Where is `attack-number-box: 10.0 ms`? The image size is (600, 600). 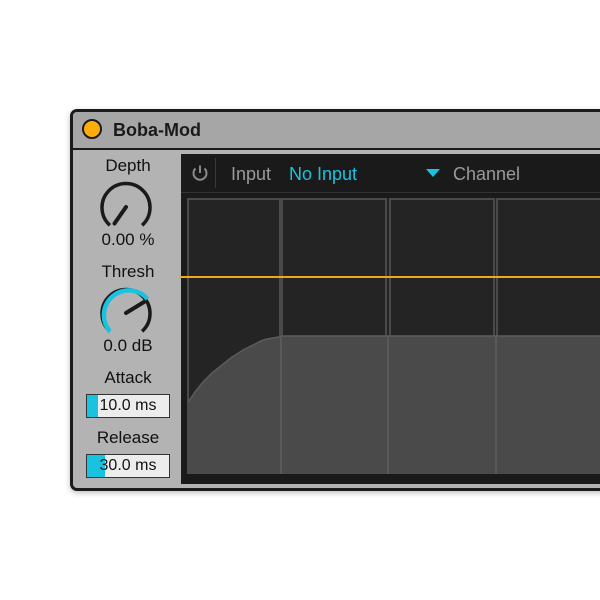
attack-number-box: 10.0 ms is located at coordinates (128, 406).